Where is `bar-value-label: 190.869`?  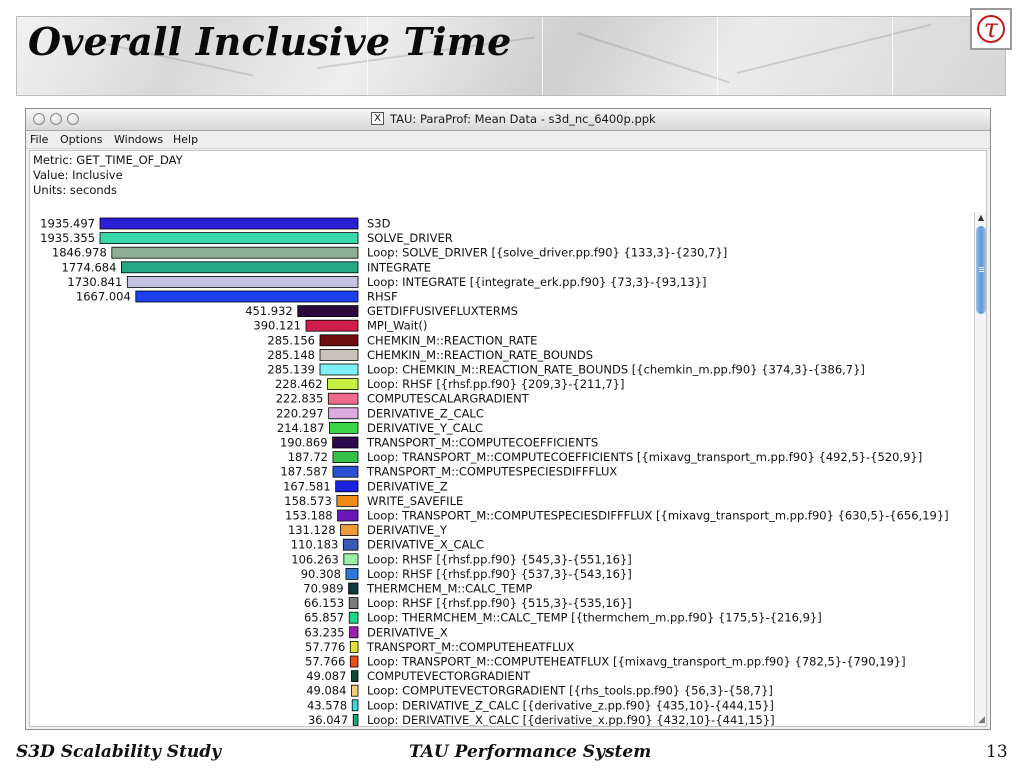 bar-value-label: 190.869 is located at coordinates (304, 443).